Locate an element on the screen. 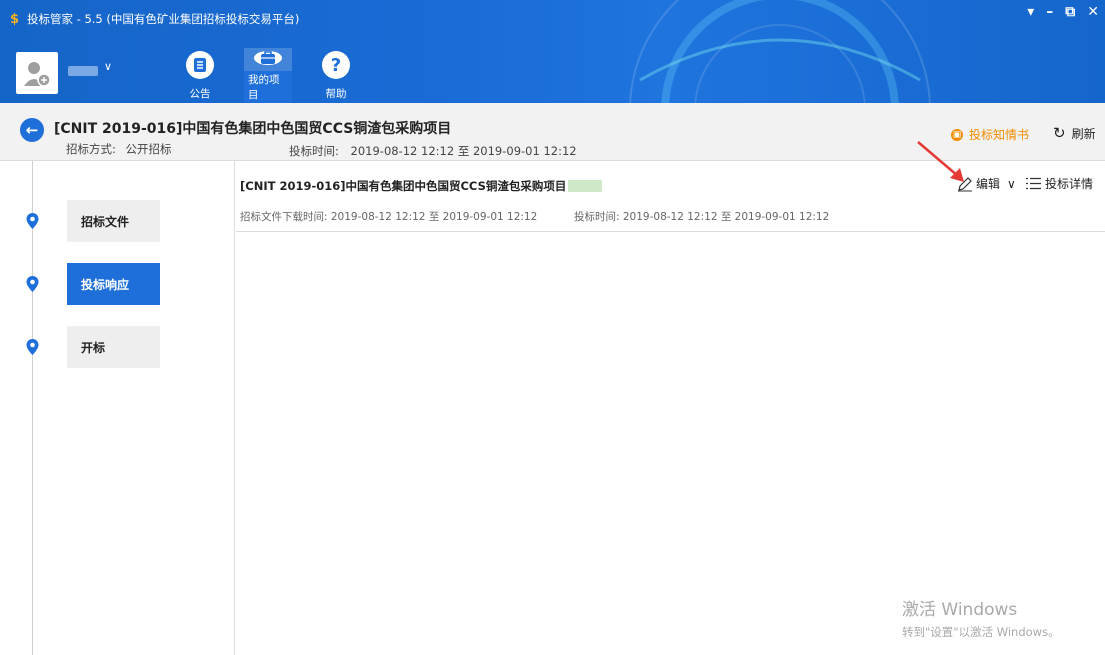 This screenshot has height=655, width=1105. user-avatar-icon is located at coordinates (37, 74).